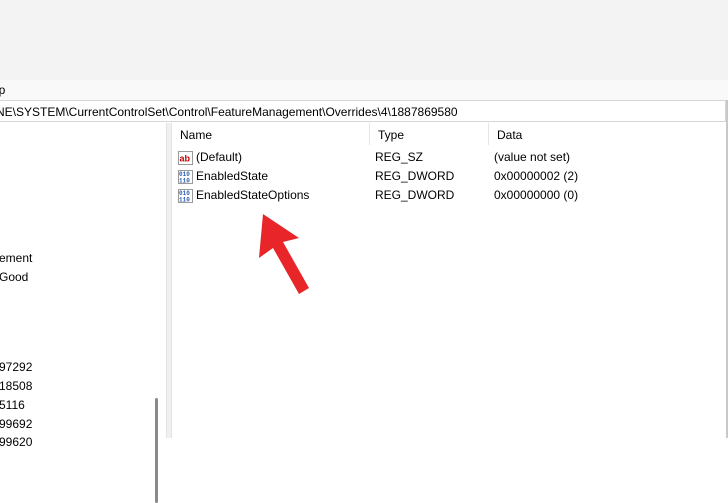 The width and height of the screenshot is (728, 503). Describe the element at coordinates (14, 277) in the screenshot. I see `tree-item: Good` at that location.